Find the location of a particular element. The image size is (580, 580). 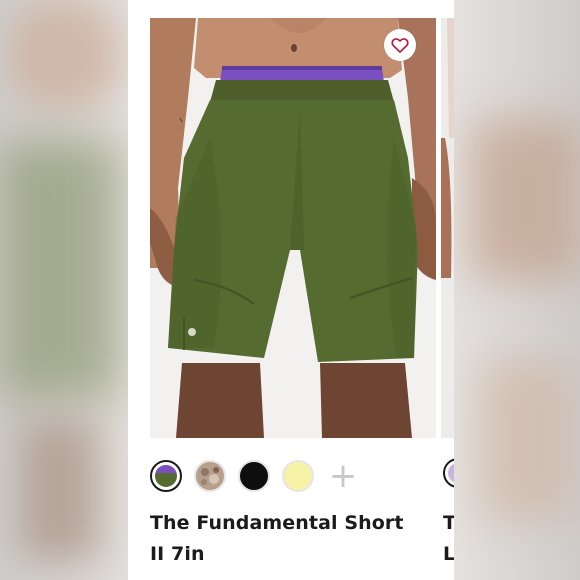

swatch-pale-yellow is located at coordinates (298, 476).